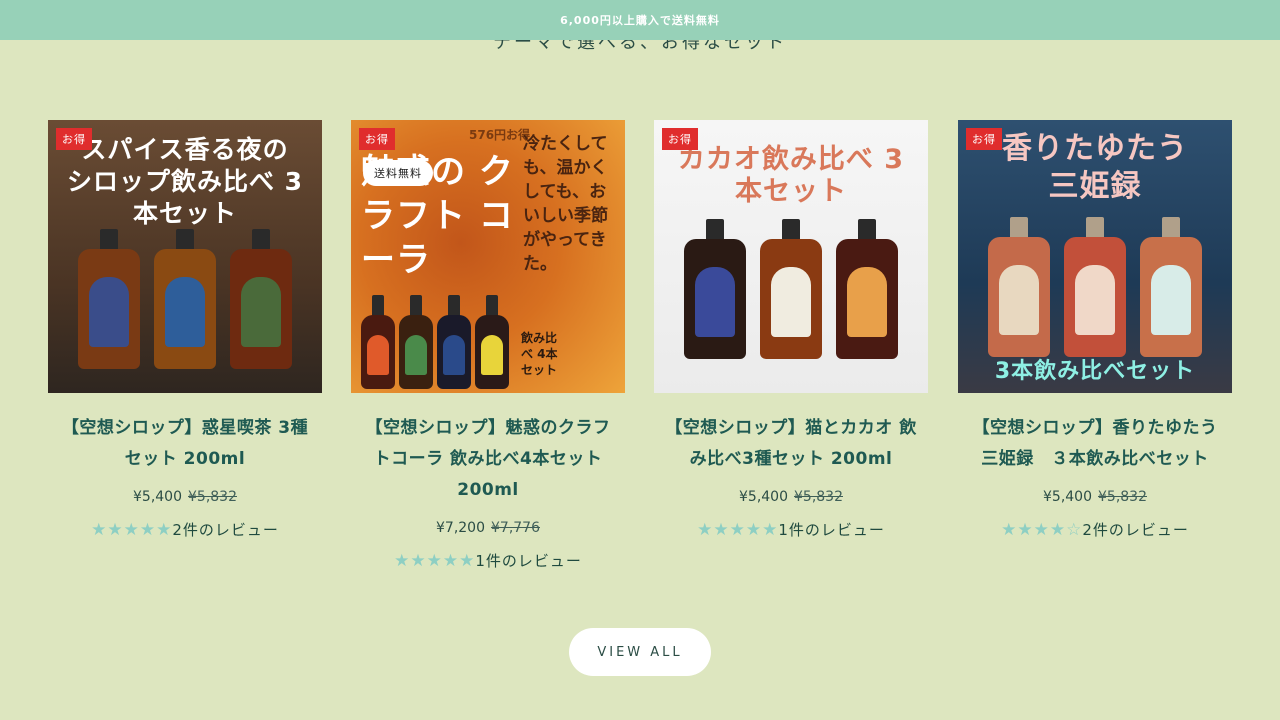 The height and width of the screenshot is (720, 1280). I want to click on rating-row: ★★★★☆2件のレビュー, so click(1095, 529).